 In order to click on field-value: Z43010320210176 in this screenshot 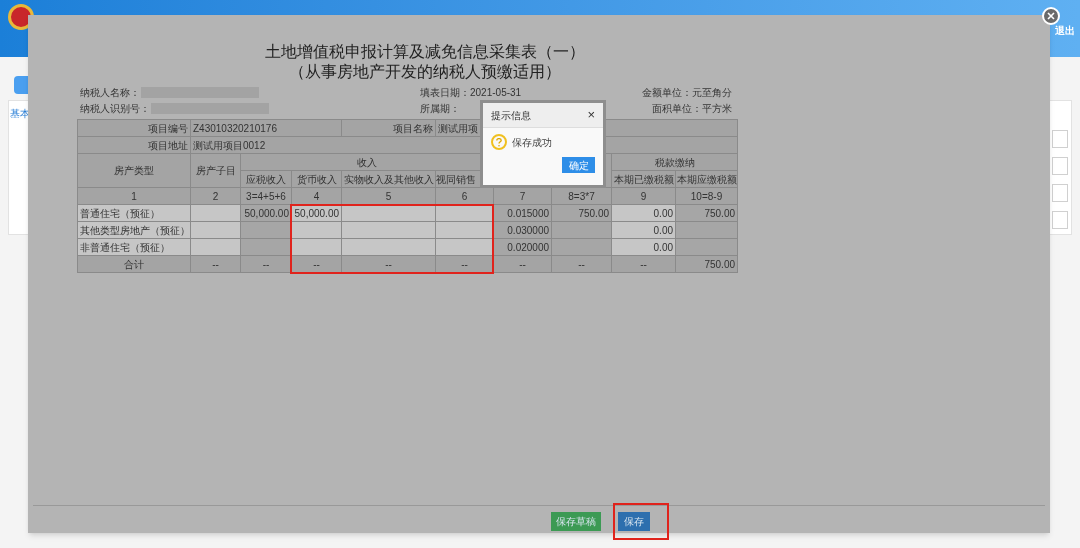, I will do `click(266, 128)`.